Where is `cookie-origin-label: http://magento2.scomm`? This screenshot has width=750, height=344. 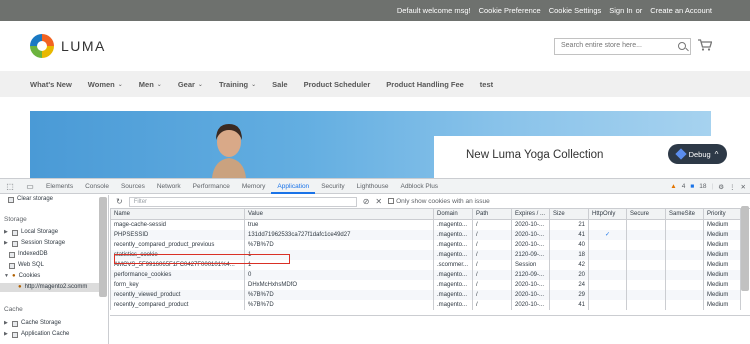 cookie-origin-label: http://magento2.scomm is located at coordinates (56, 287).